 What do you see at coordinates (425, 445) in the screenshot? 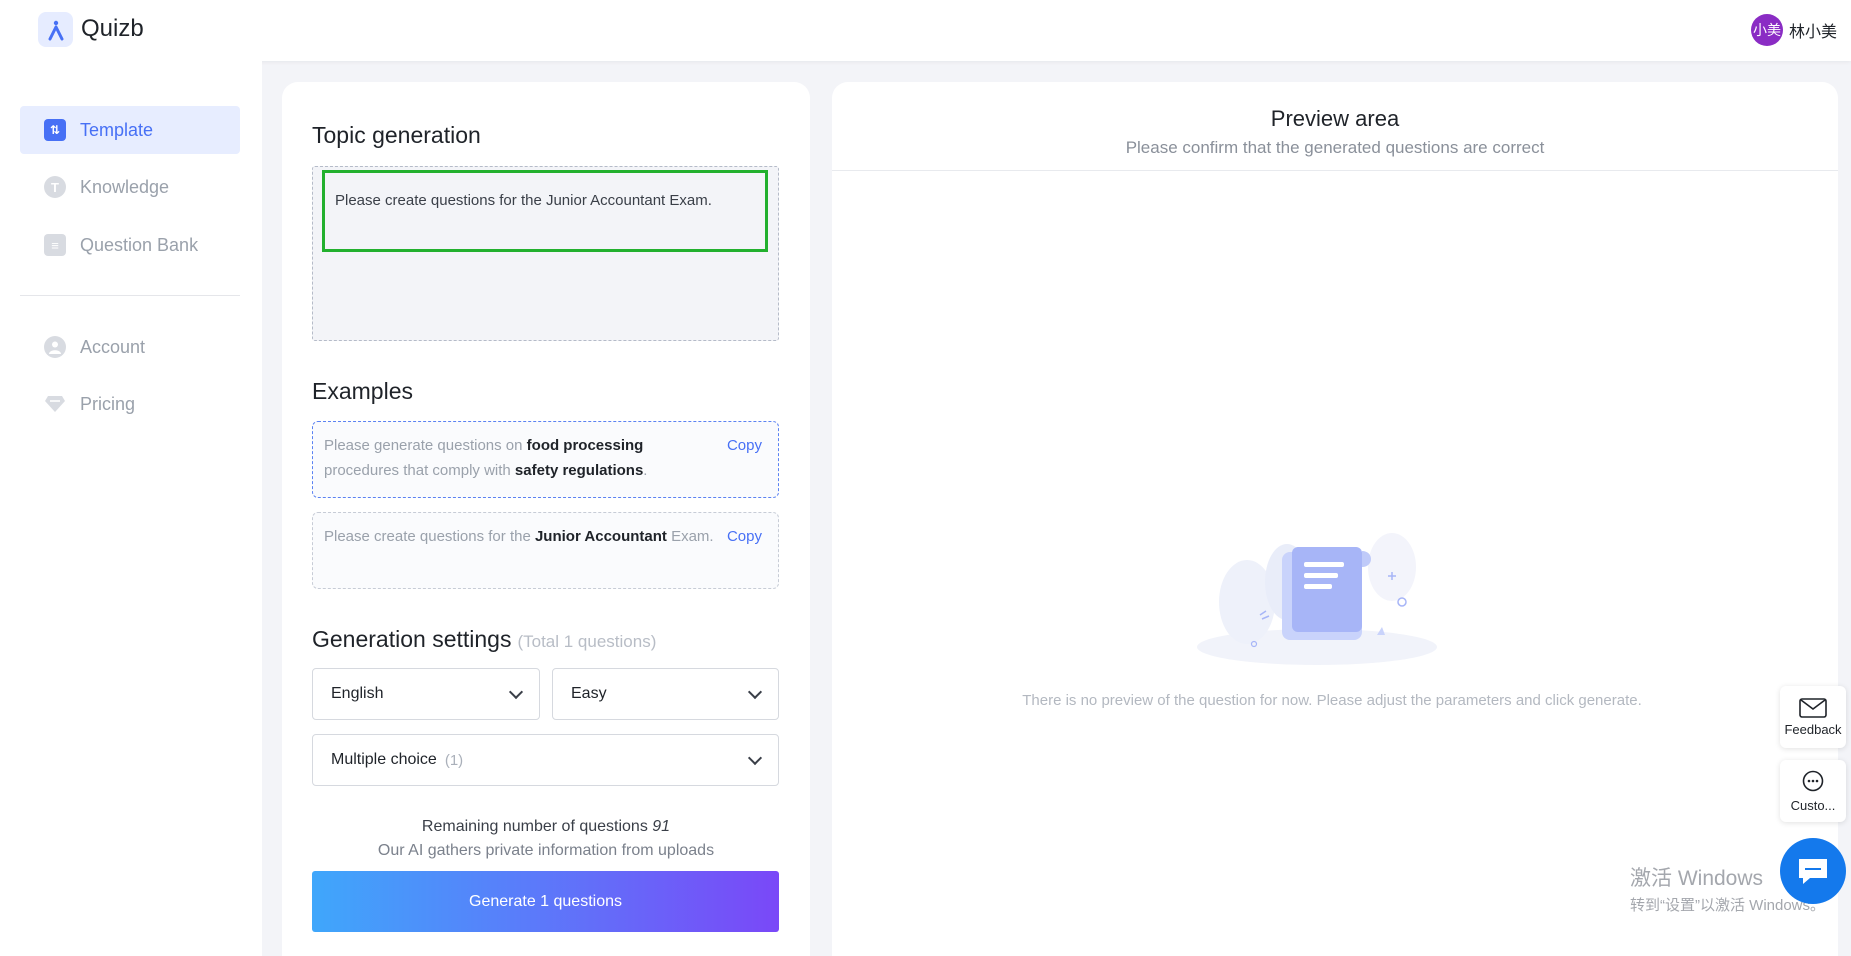
I see `example-text: Please generate questions on` at bounding box center [425, 445].